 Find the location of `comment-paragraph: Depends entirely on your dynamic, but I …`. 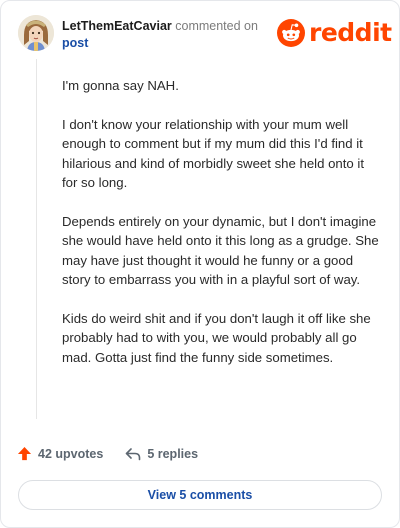

comment-paragraph: Depends entirely on your dynamic, but I … is located at coordinates (220, 250).